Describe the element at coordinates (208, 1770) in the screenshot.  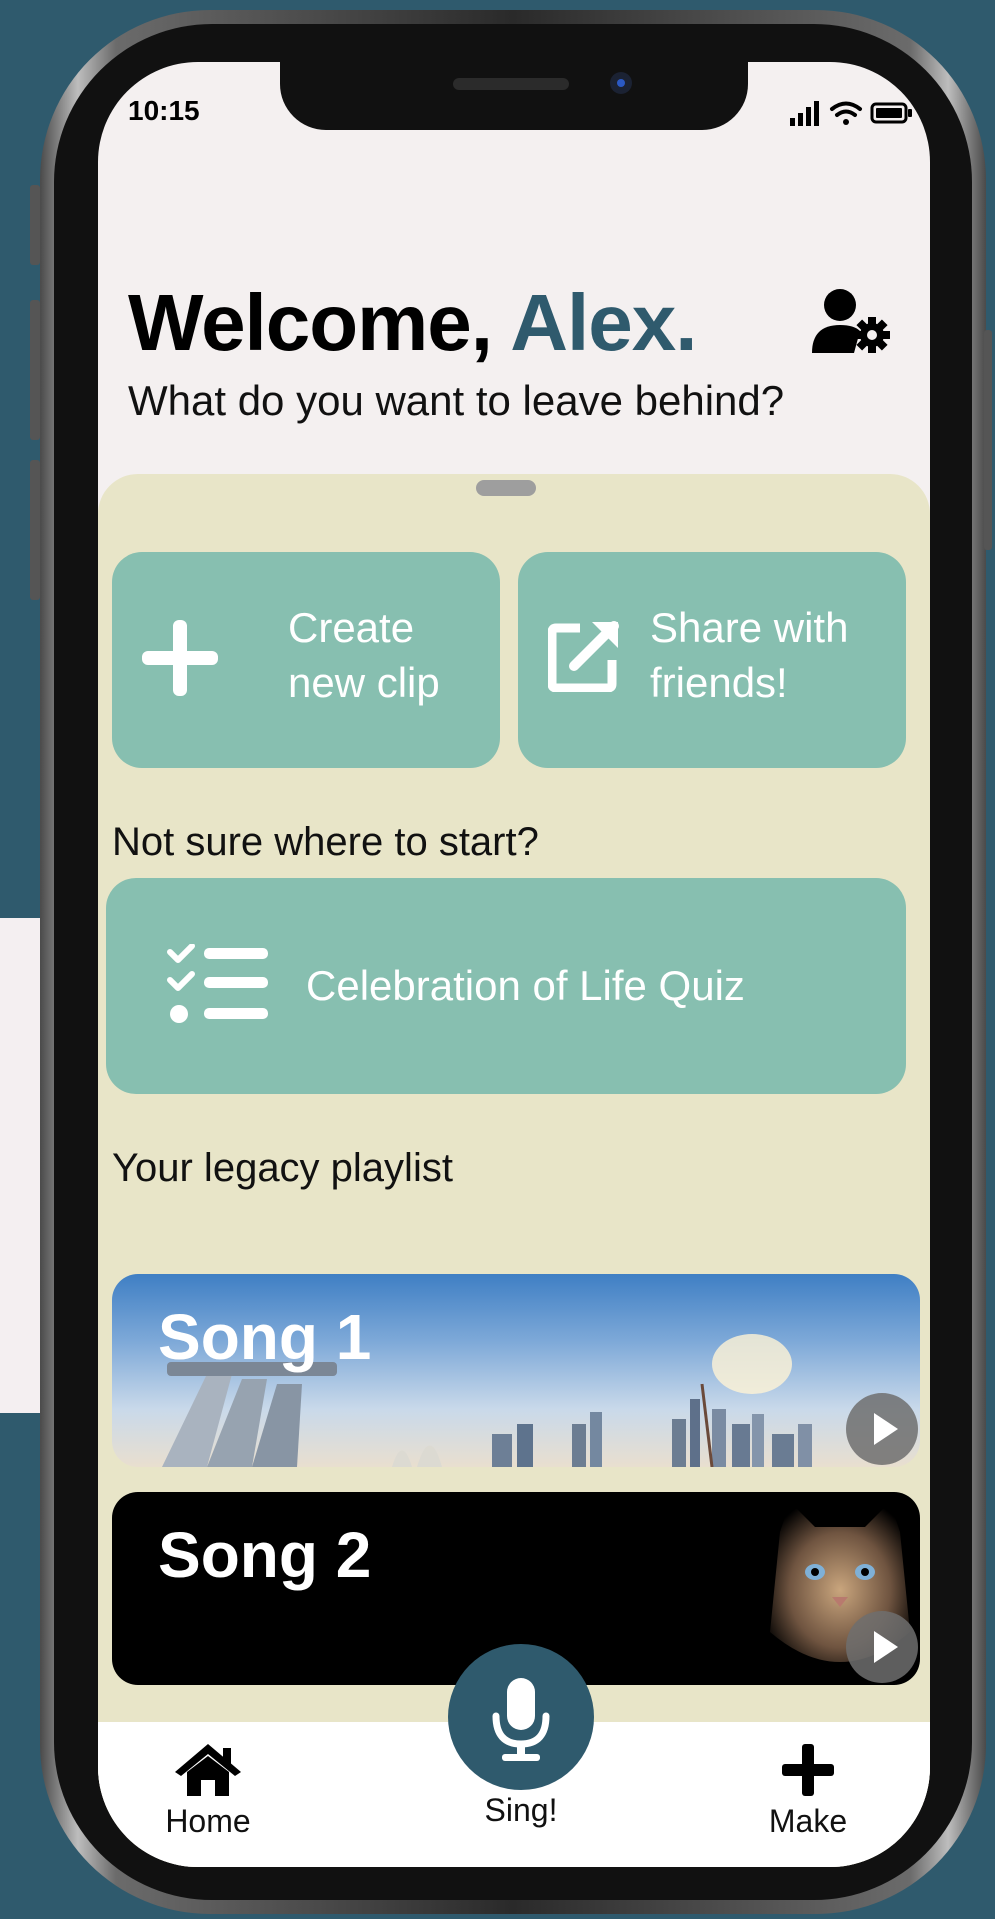
I see `home-icon` at that location.